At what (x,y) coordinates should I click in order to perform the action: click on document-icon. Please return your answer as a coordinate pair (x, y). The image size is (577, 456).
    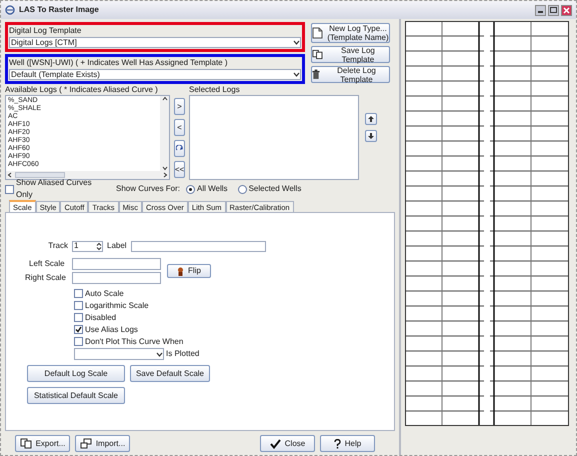
    Looking at the image, I should click on (318, 33).